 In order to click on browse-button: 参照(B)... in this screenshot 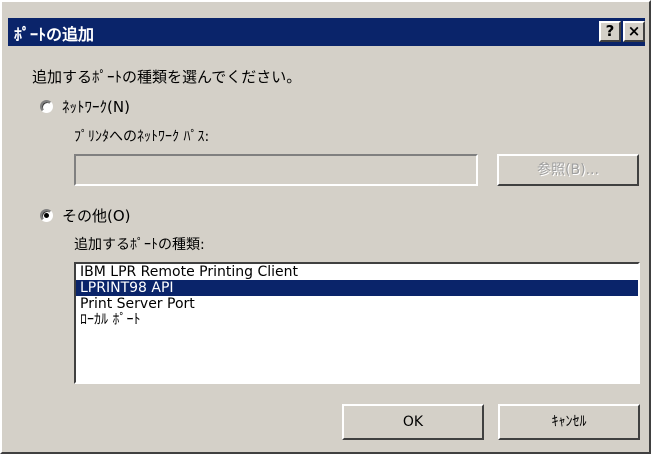, I will do `click(568, 170)`.